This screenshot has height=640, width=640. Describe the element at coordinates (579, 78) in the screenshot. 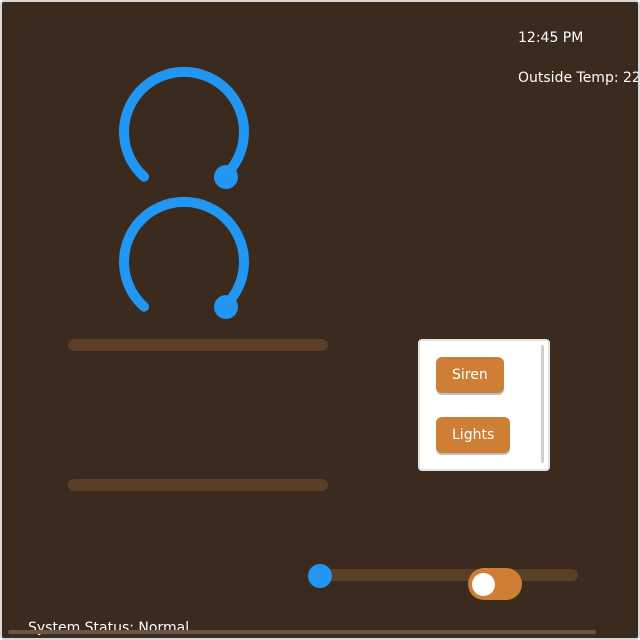

I see `outside-temperature: Outside Temp: 22` at that location.